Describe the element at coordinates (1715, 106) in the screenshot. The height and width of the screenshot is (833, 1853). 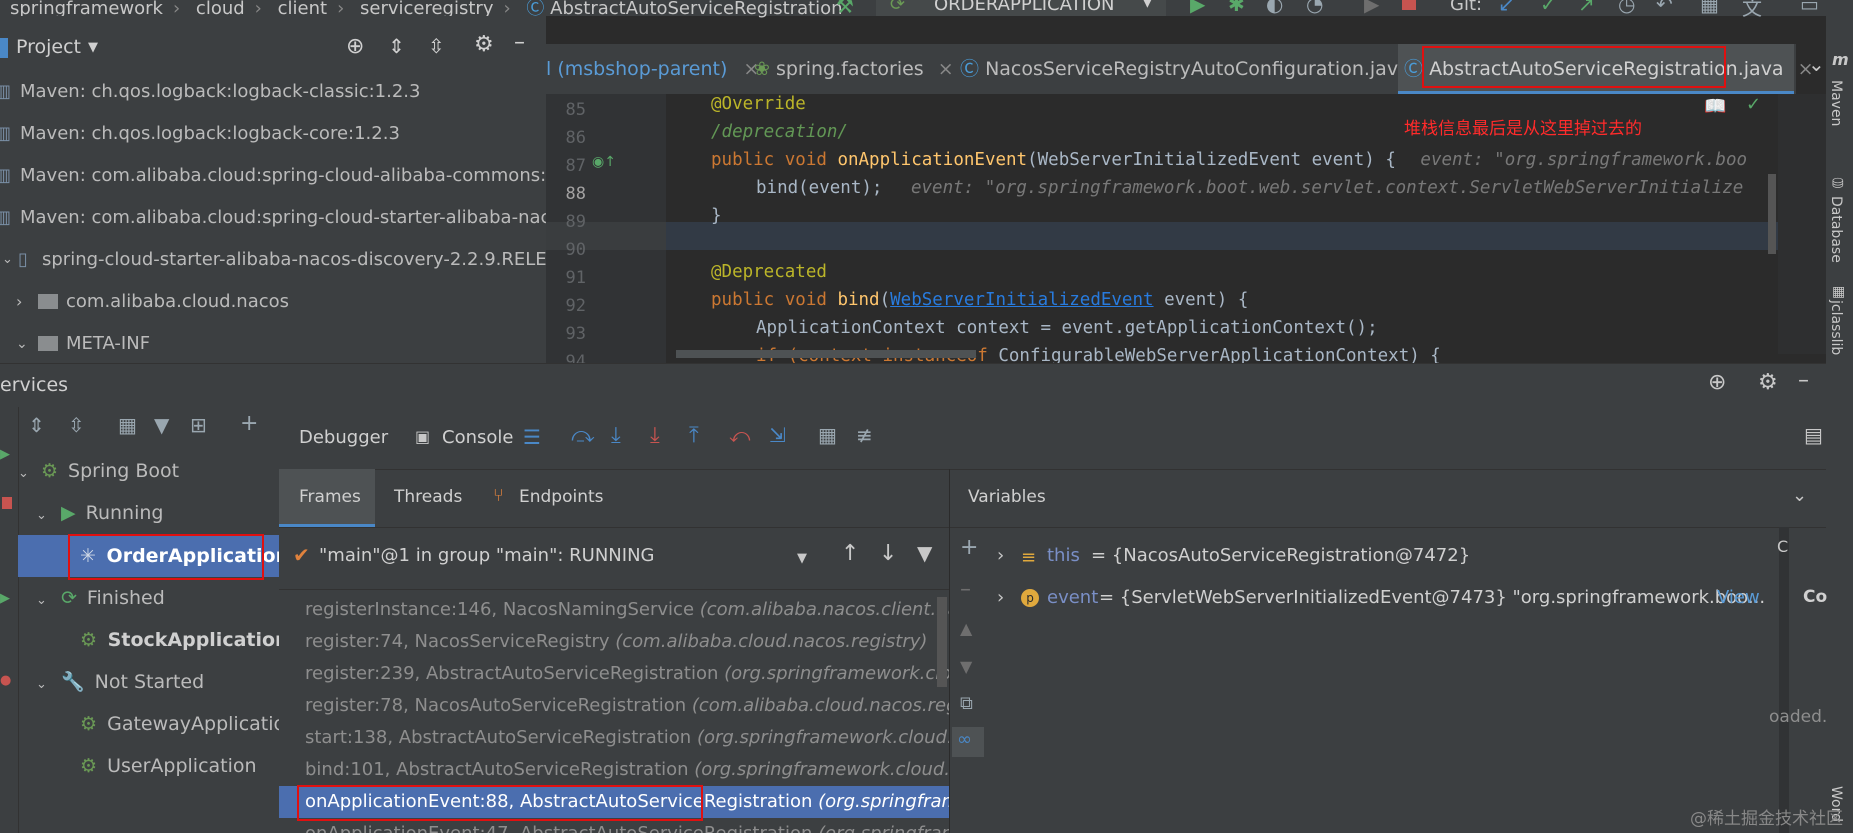
I see `reader-mode-icon: 📖` at that location.